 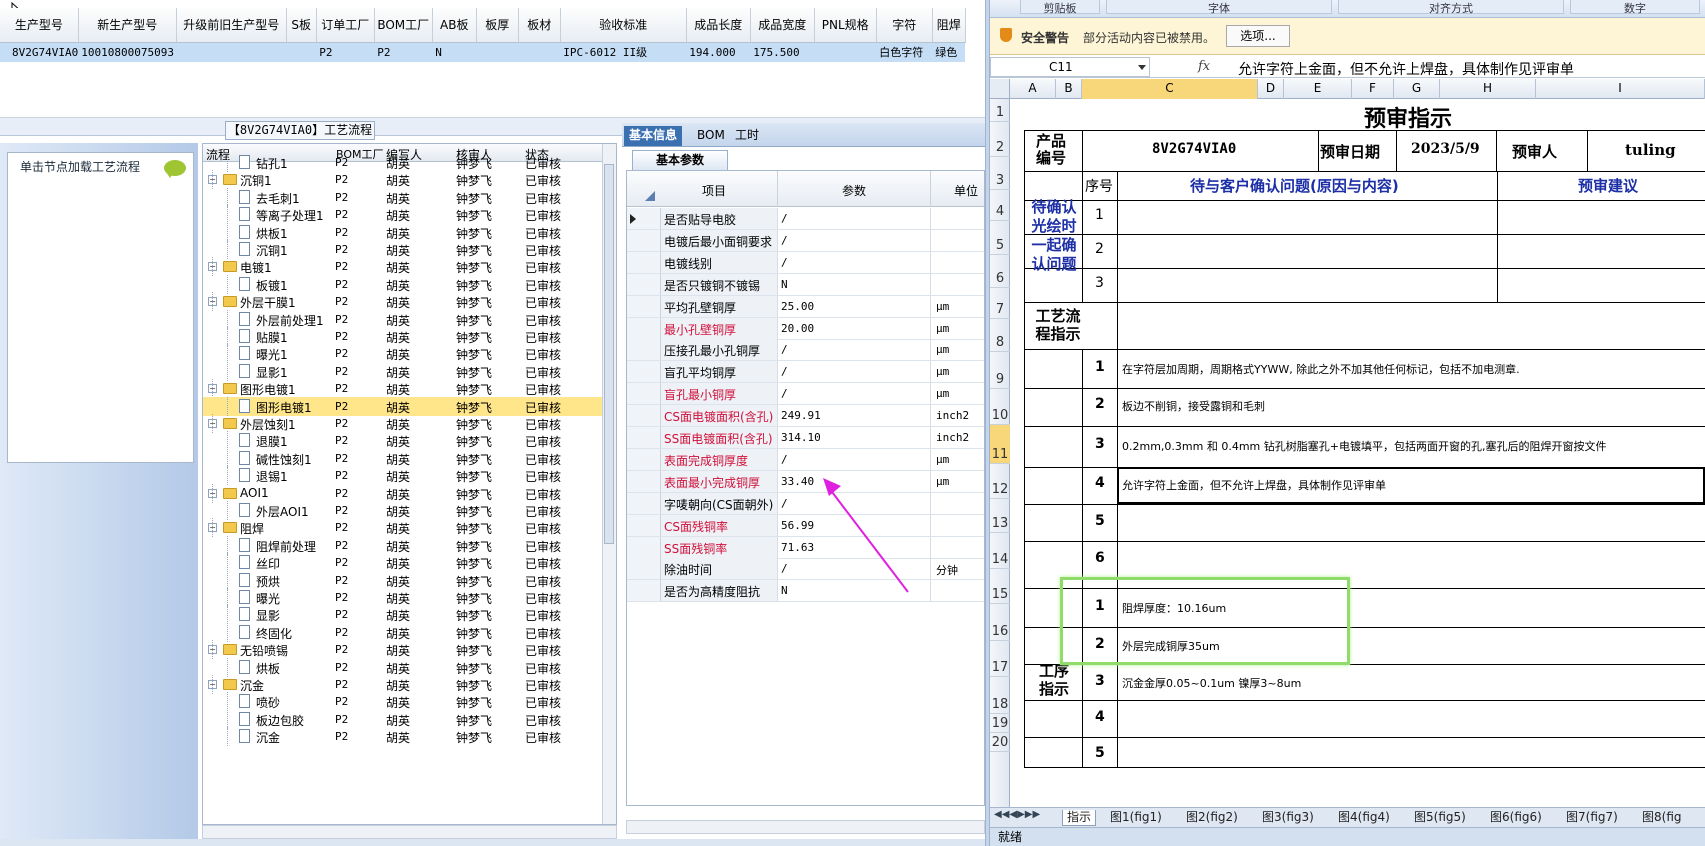 I want to click on flow-num: 2, so click(x=1100, y=404).